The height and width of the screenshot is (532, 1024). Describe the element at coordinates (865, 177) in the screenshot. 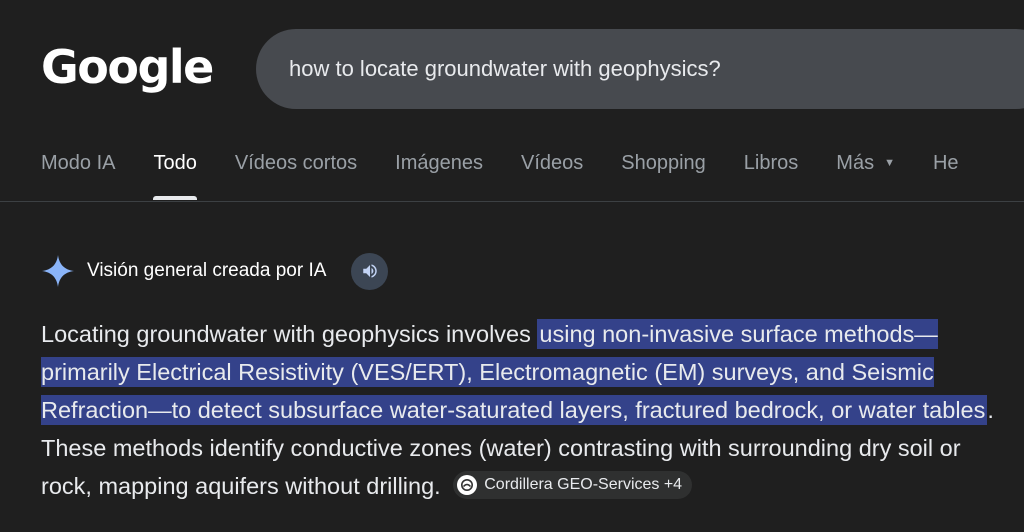

I see `tab-mas: Más ▼` at that location.